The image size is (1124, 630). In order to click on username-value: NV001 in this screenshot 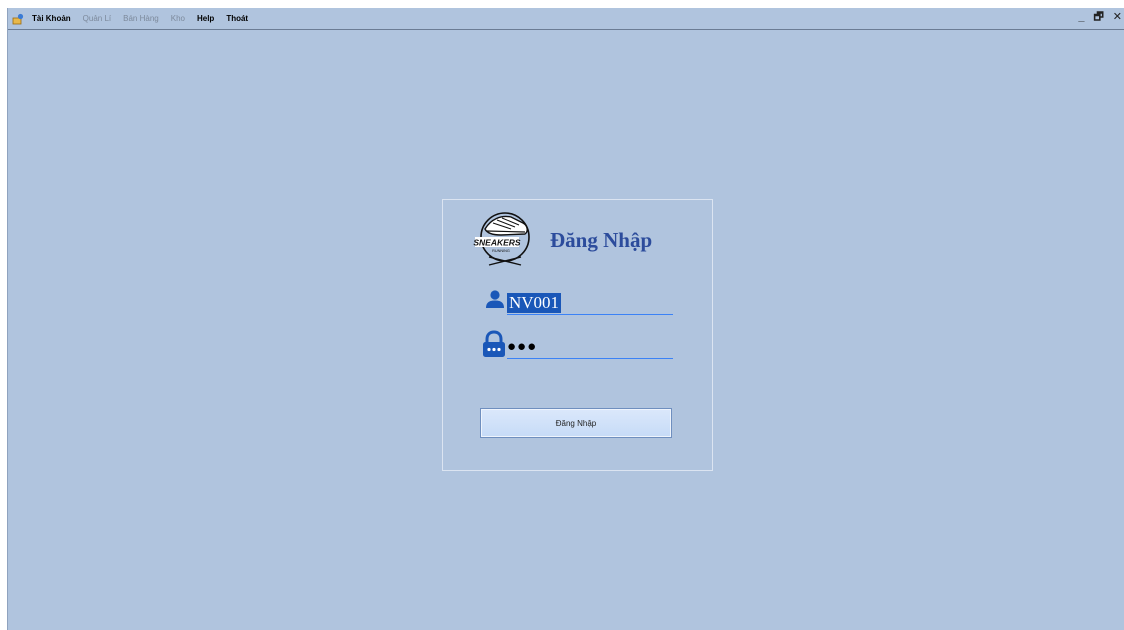, I will do `click(534, 302)`.